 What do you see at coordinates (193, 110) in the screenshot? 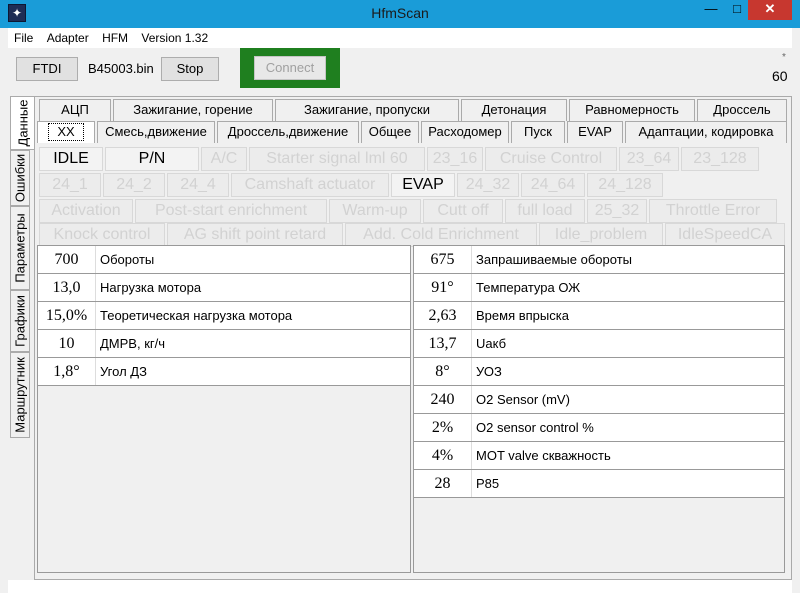
I see `tab-ignition-combustion: Зажигание, горение` at bounding box center [193, 110].